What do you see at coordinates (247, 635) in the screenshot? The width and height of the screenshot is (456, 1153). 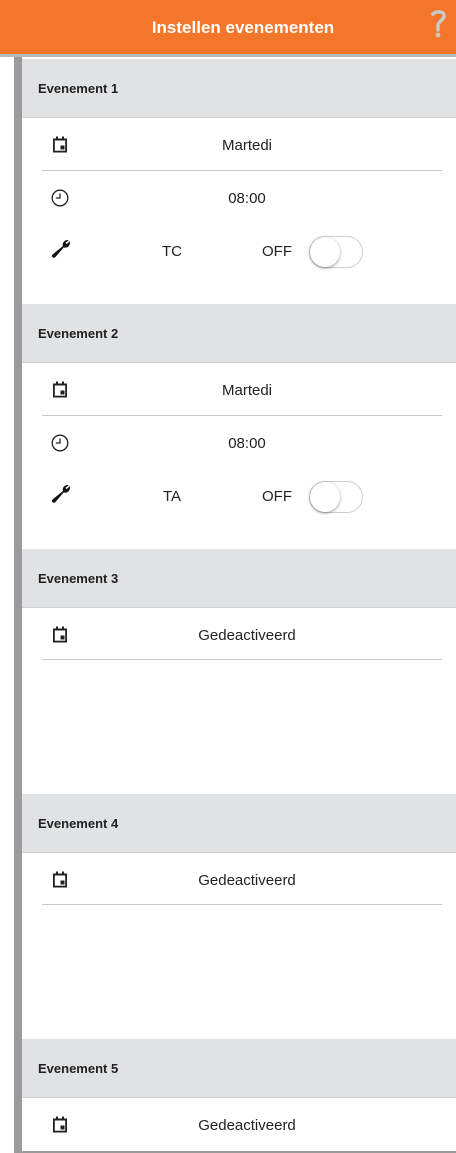 I see `event-3-day: Gedeactiveerd` at bounding box center [247, 635].